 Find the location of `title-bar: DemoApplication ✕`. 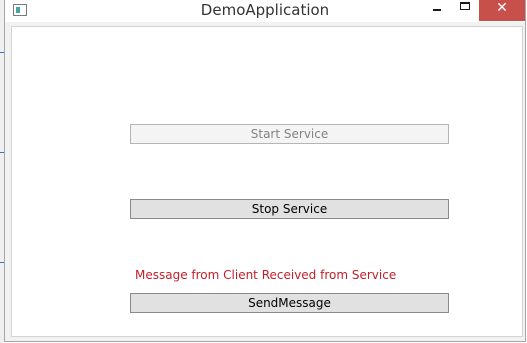

title-bar: DemoApplication ✕ is located at coordinates (265, 11).